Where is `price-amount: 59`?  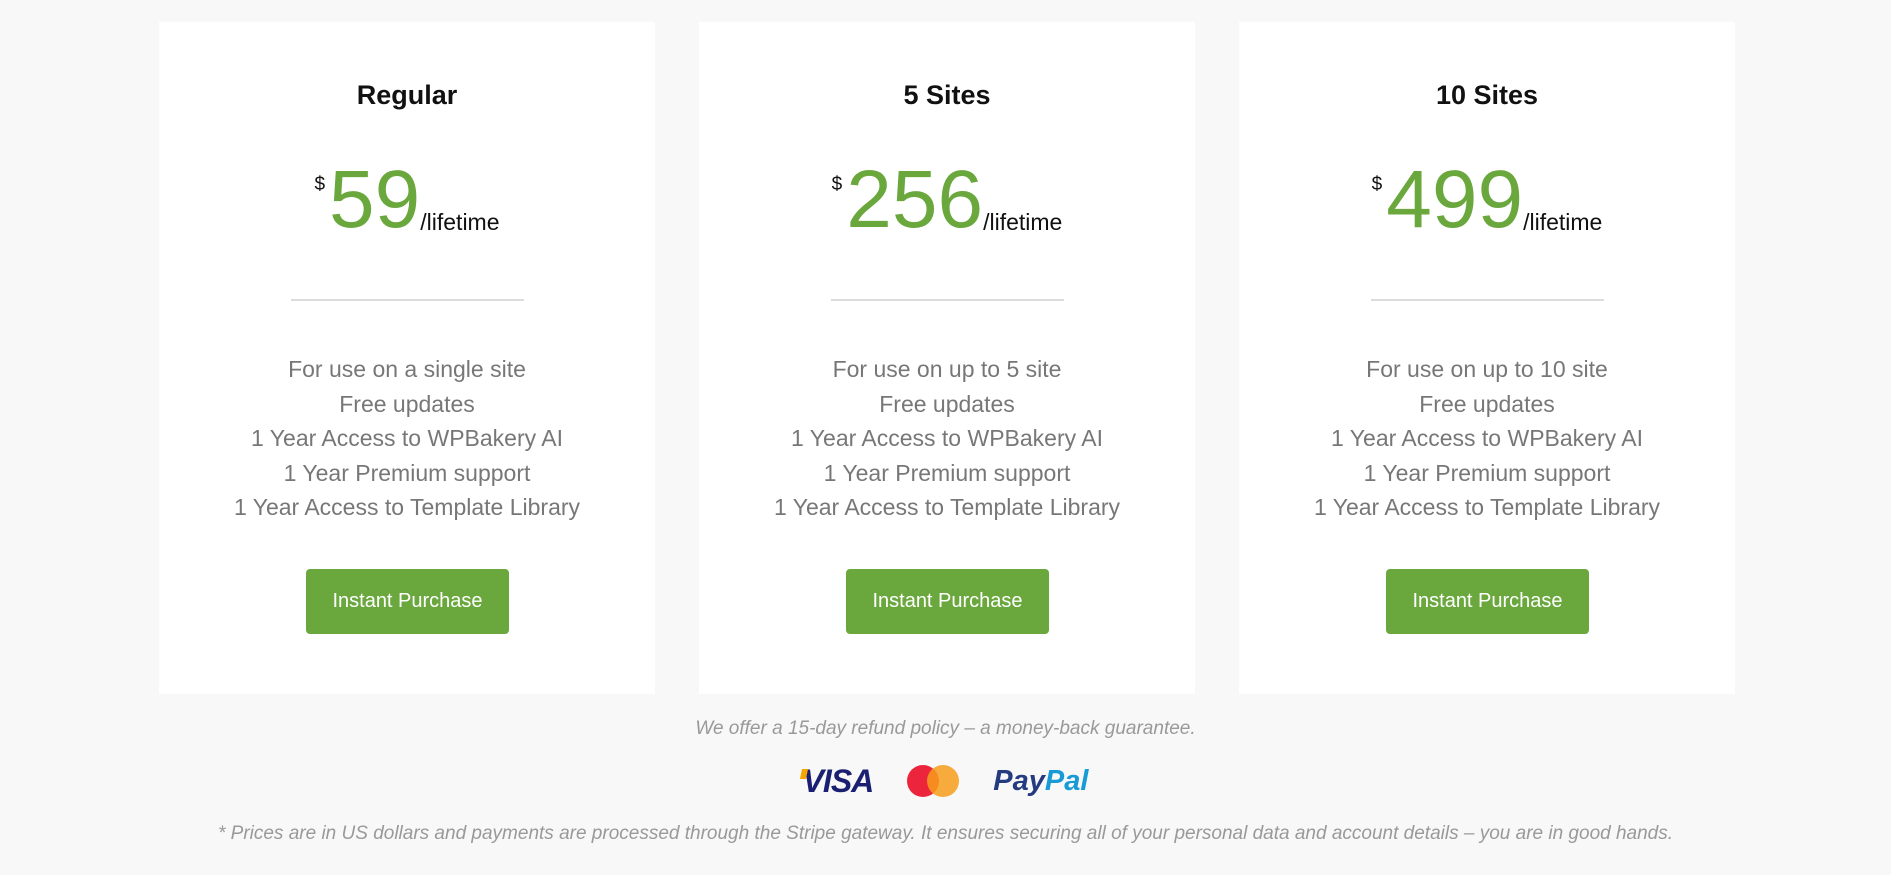
price-amount: 59 is located at coordinates (375, 199).